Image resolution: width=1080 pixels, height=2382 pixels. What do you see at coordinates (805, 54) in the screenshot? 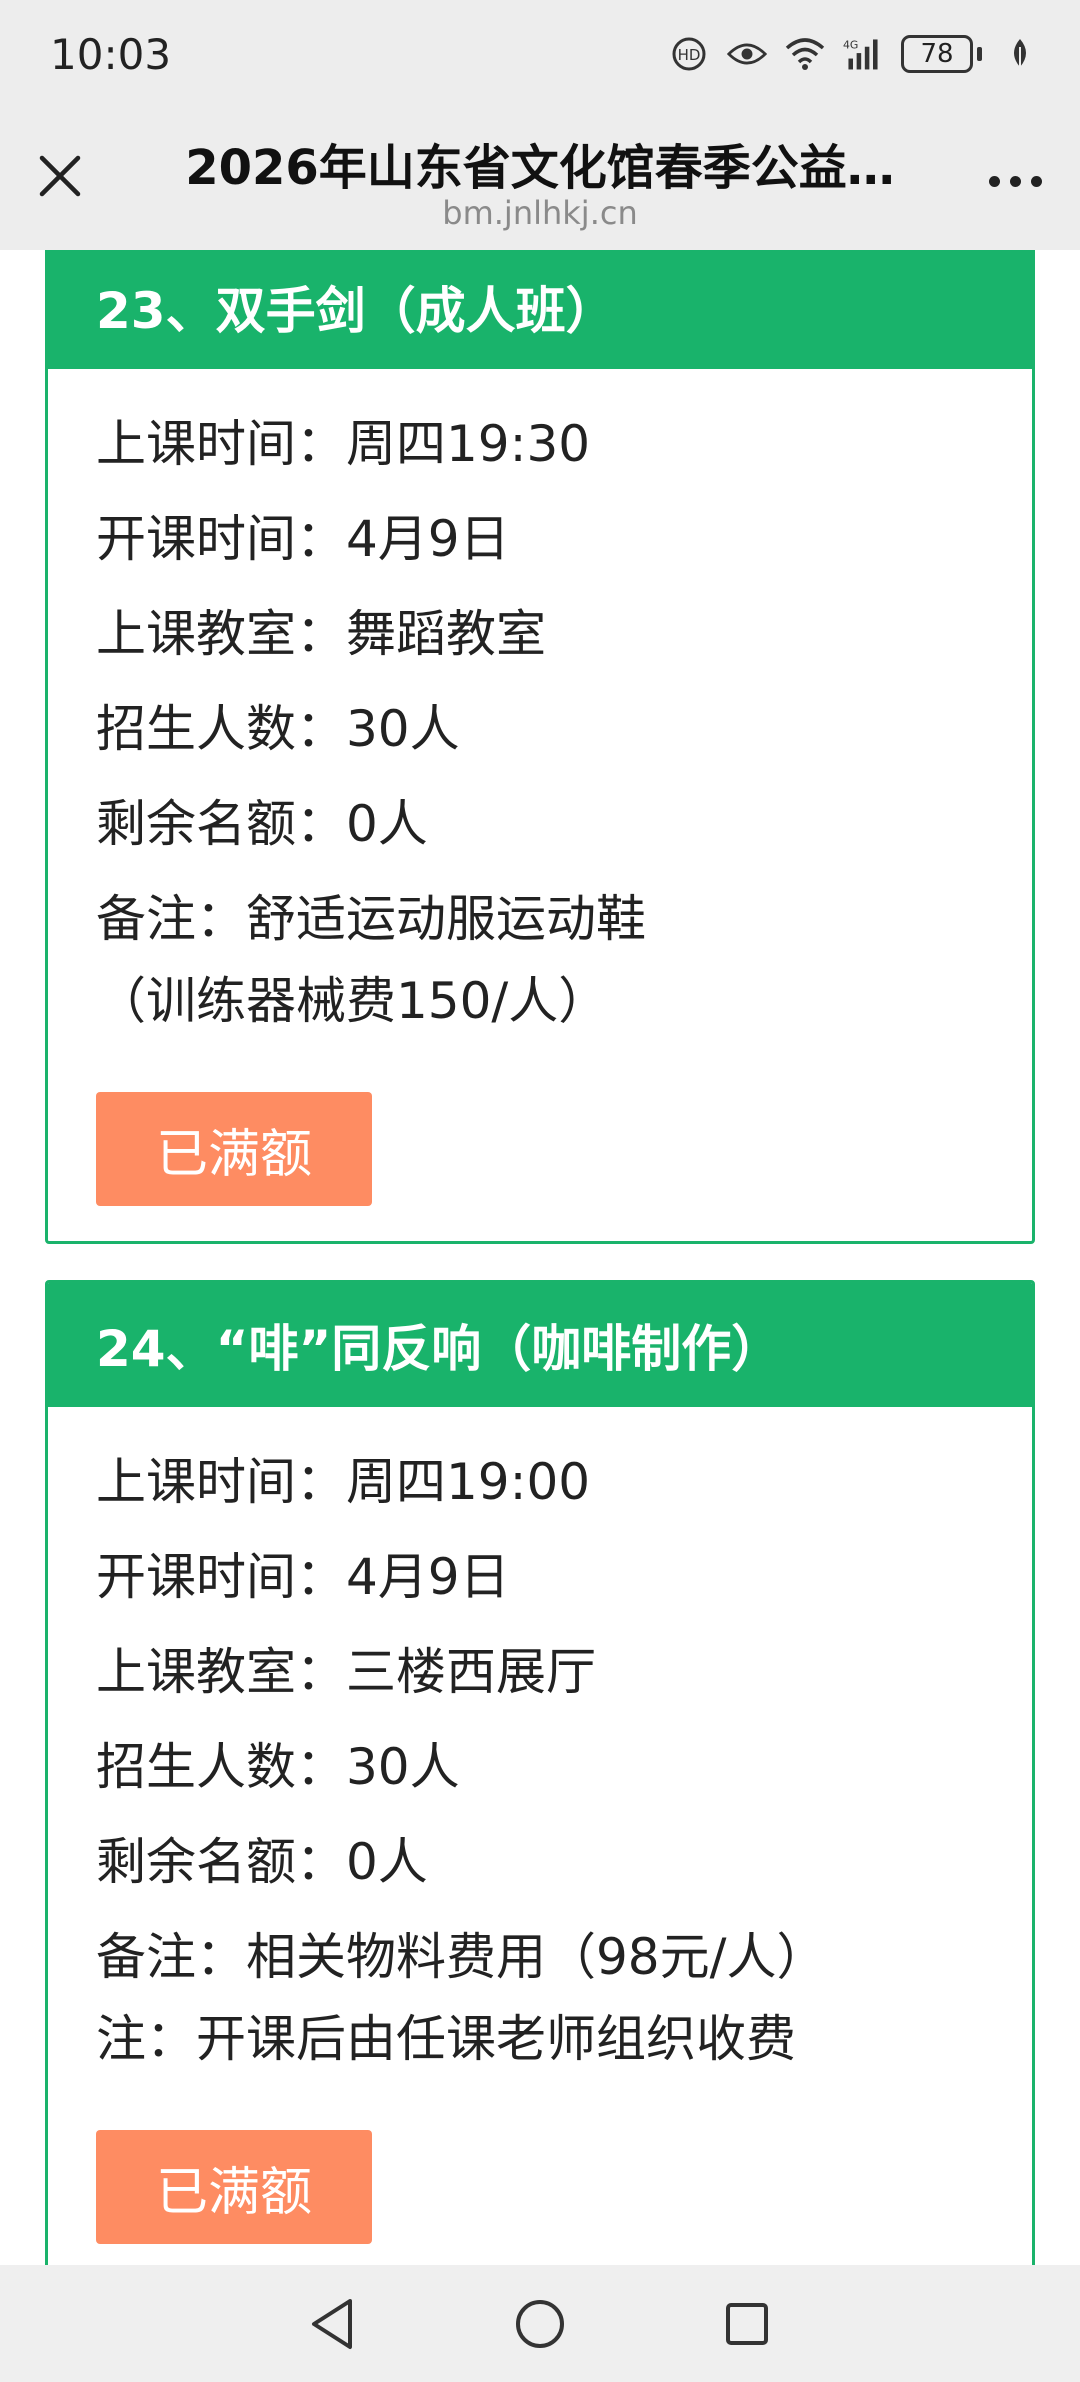
I see `wifi-icon` at bounding box center [805, 54].